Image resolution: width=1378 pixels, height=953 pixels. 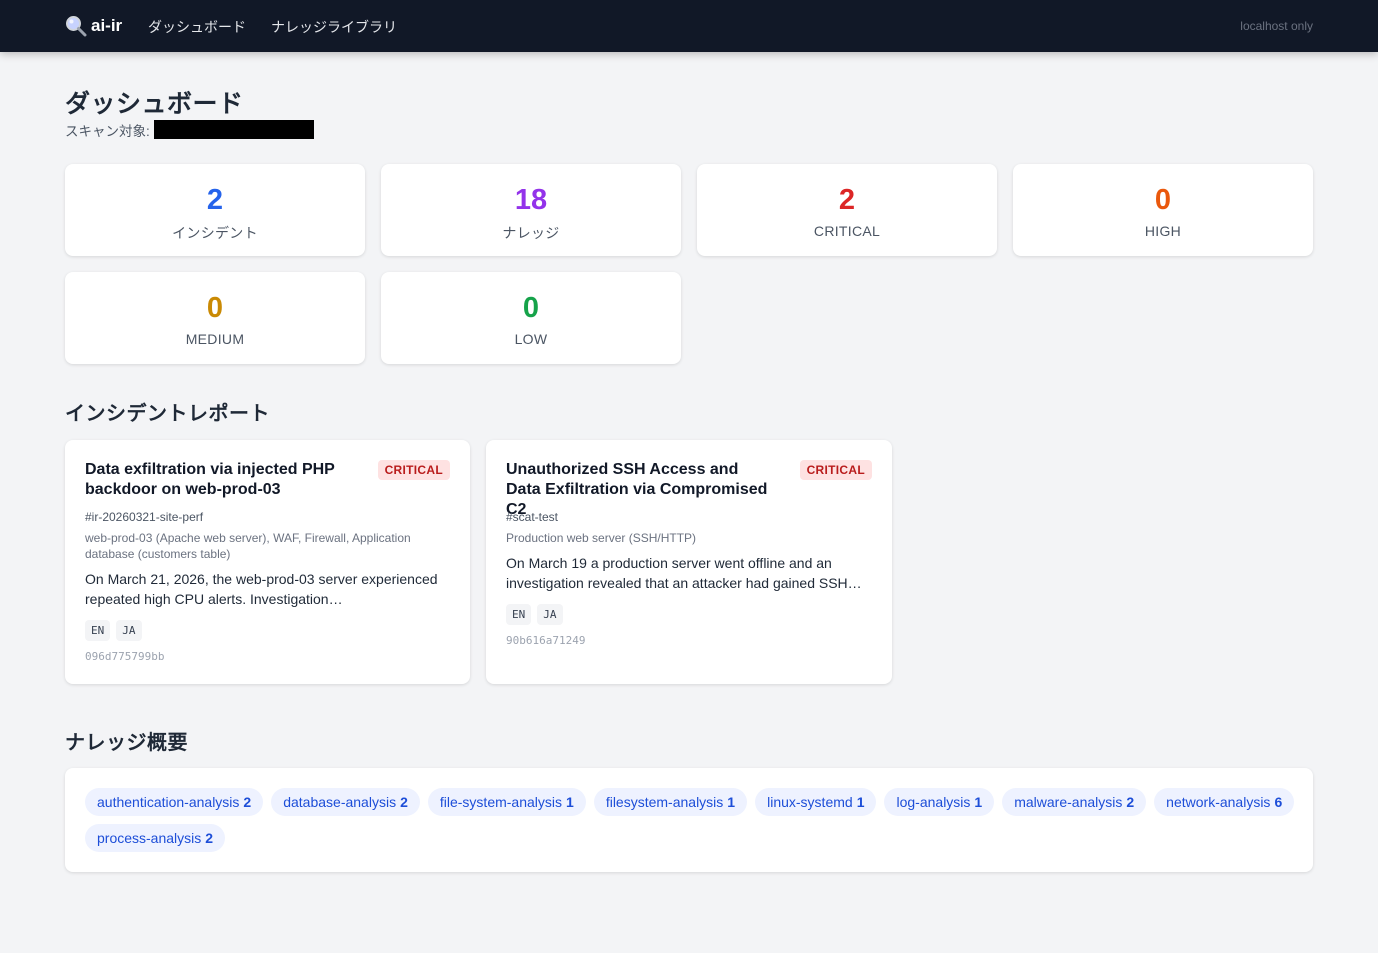 What do you see at coordinates (689, 26) in the screenshot?
I see `top-nav: ai-ir ダッシュボード ナレッジライブラリ localhost only` at bounding box center [689, 26].